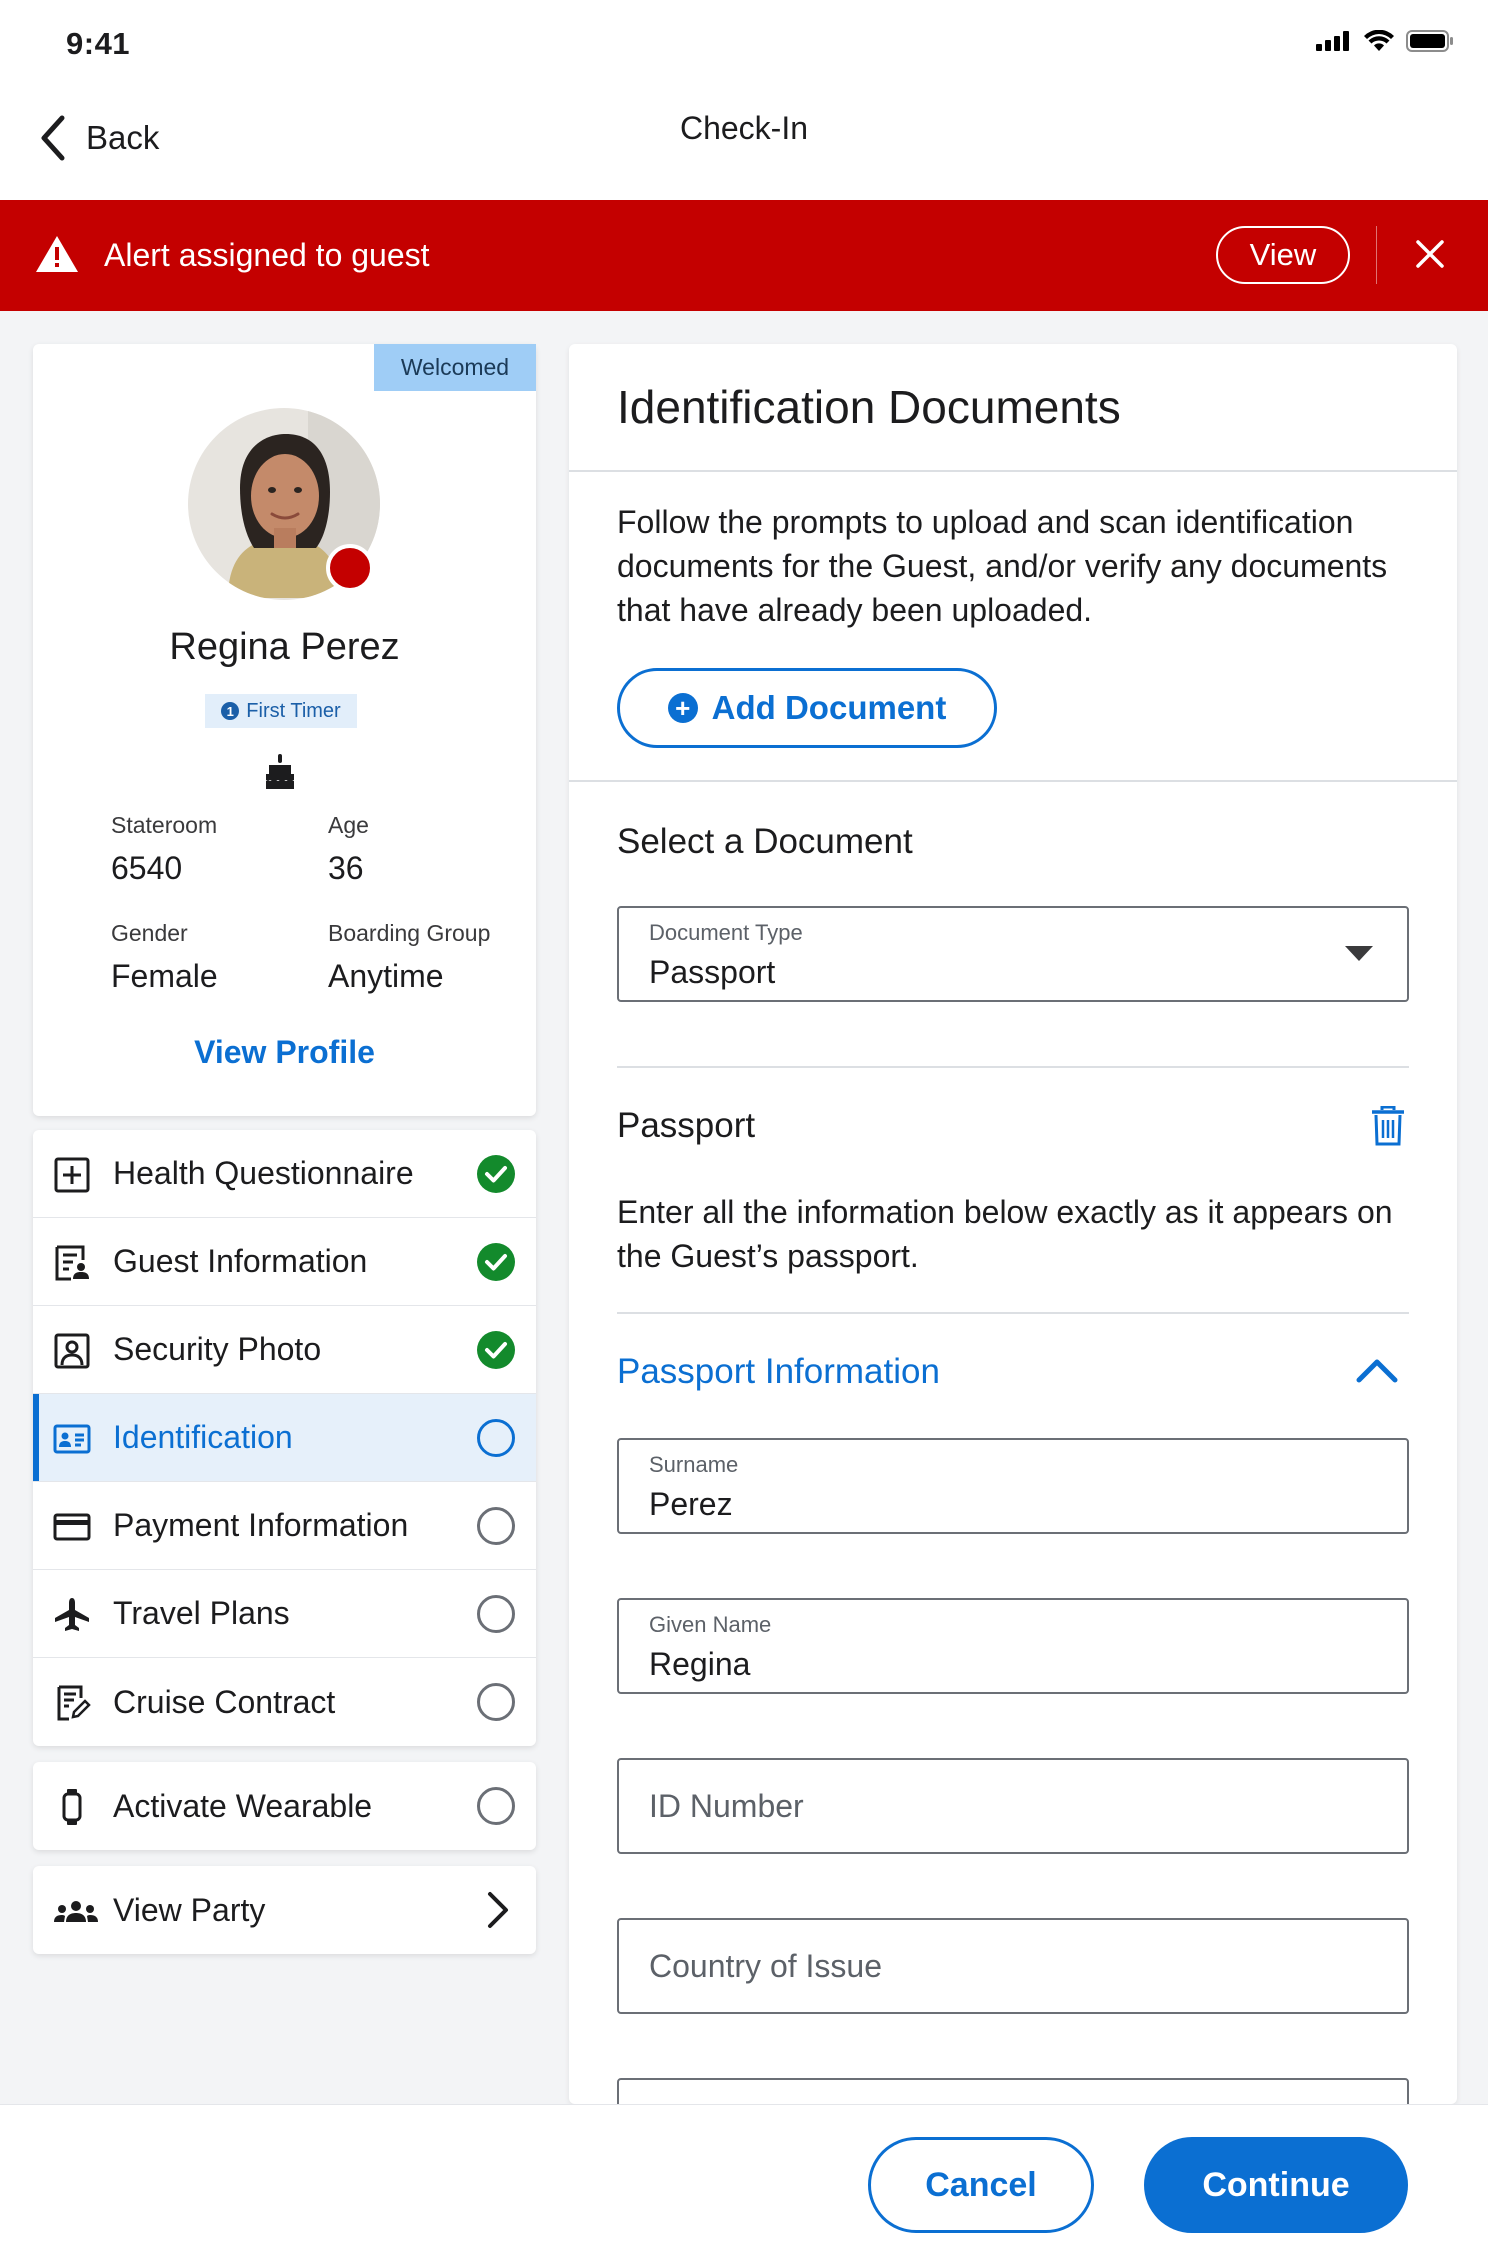 This screenshot has width=1488, height=2266. Describe the element at coordinates (1013, 1966) in the screenshot. I see `country-of-issue-field: Country of Issue` at that location.